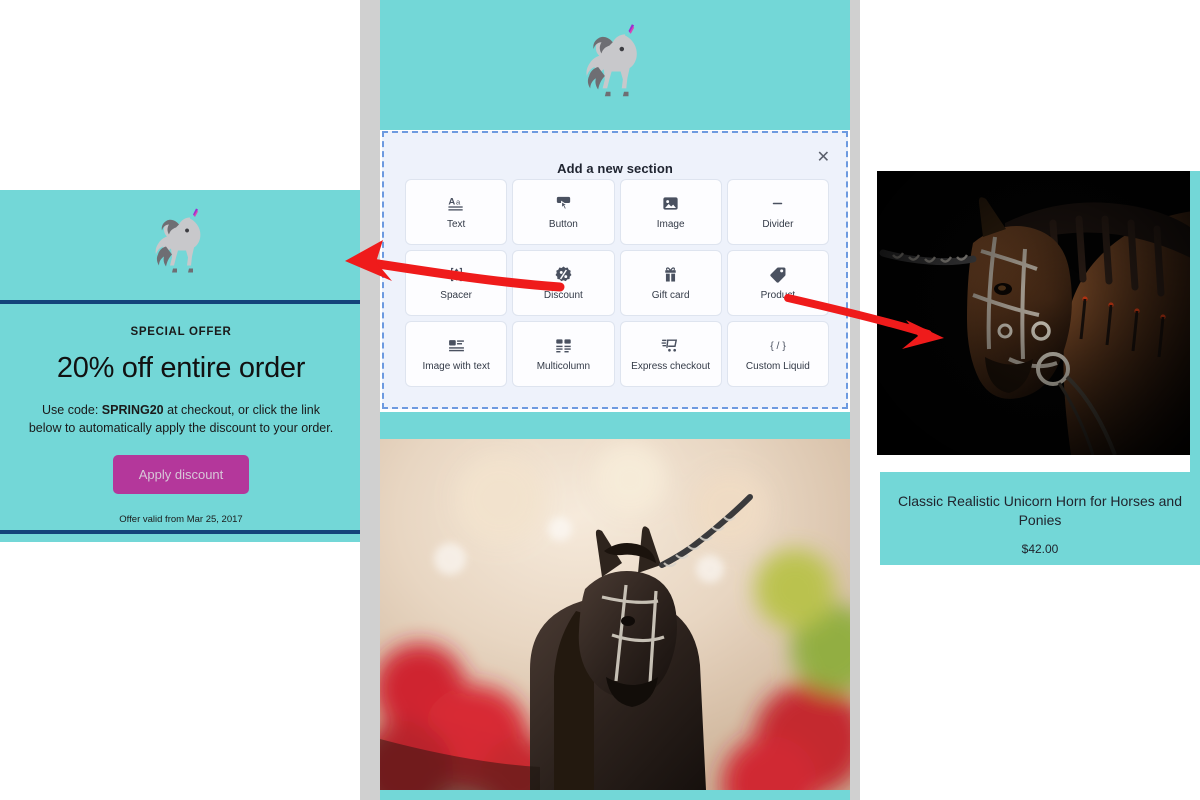  What do you see at coordinates (563, 204) in the screenshot?
I see `button-click-icon` at bounding box center [563, 204].